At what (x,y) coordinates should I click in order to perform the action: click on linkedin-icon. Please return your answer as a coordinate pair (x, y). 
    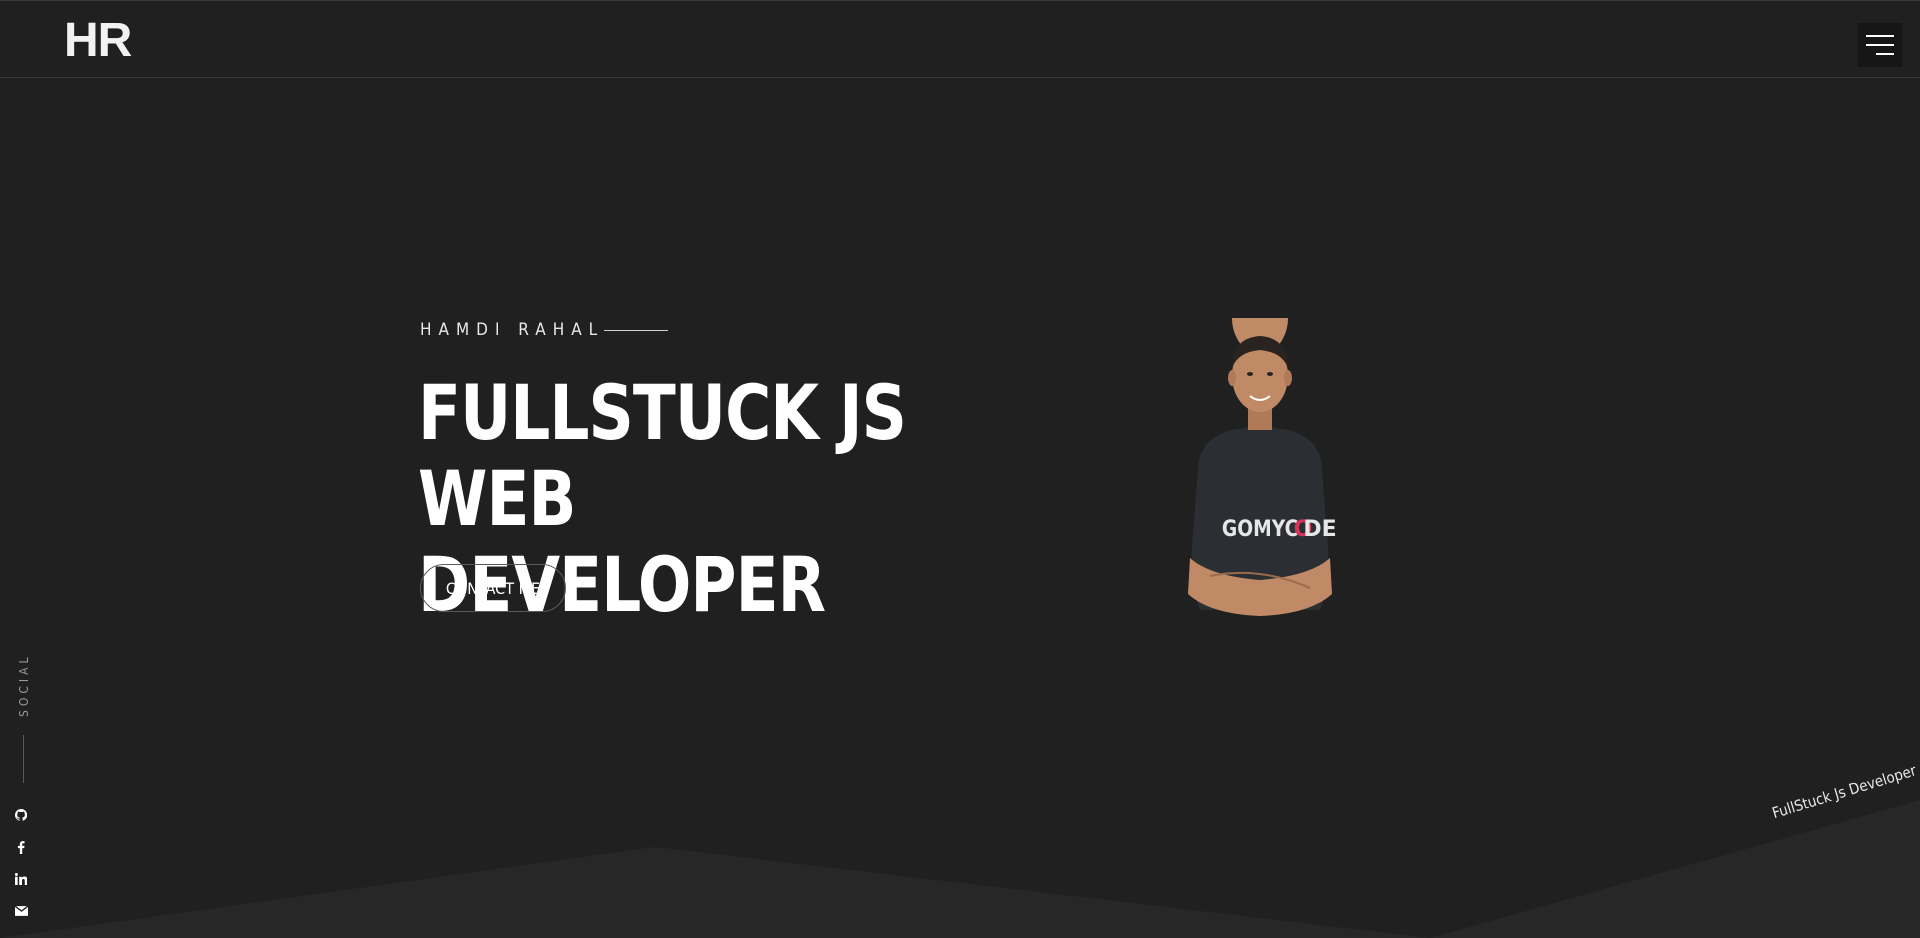
    Looking at the image, I should click on (21, 879).